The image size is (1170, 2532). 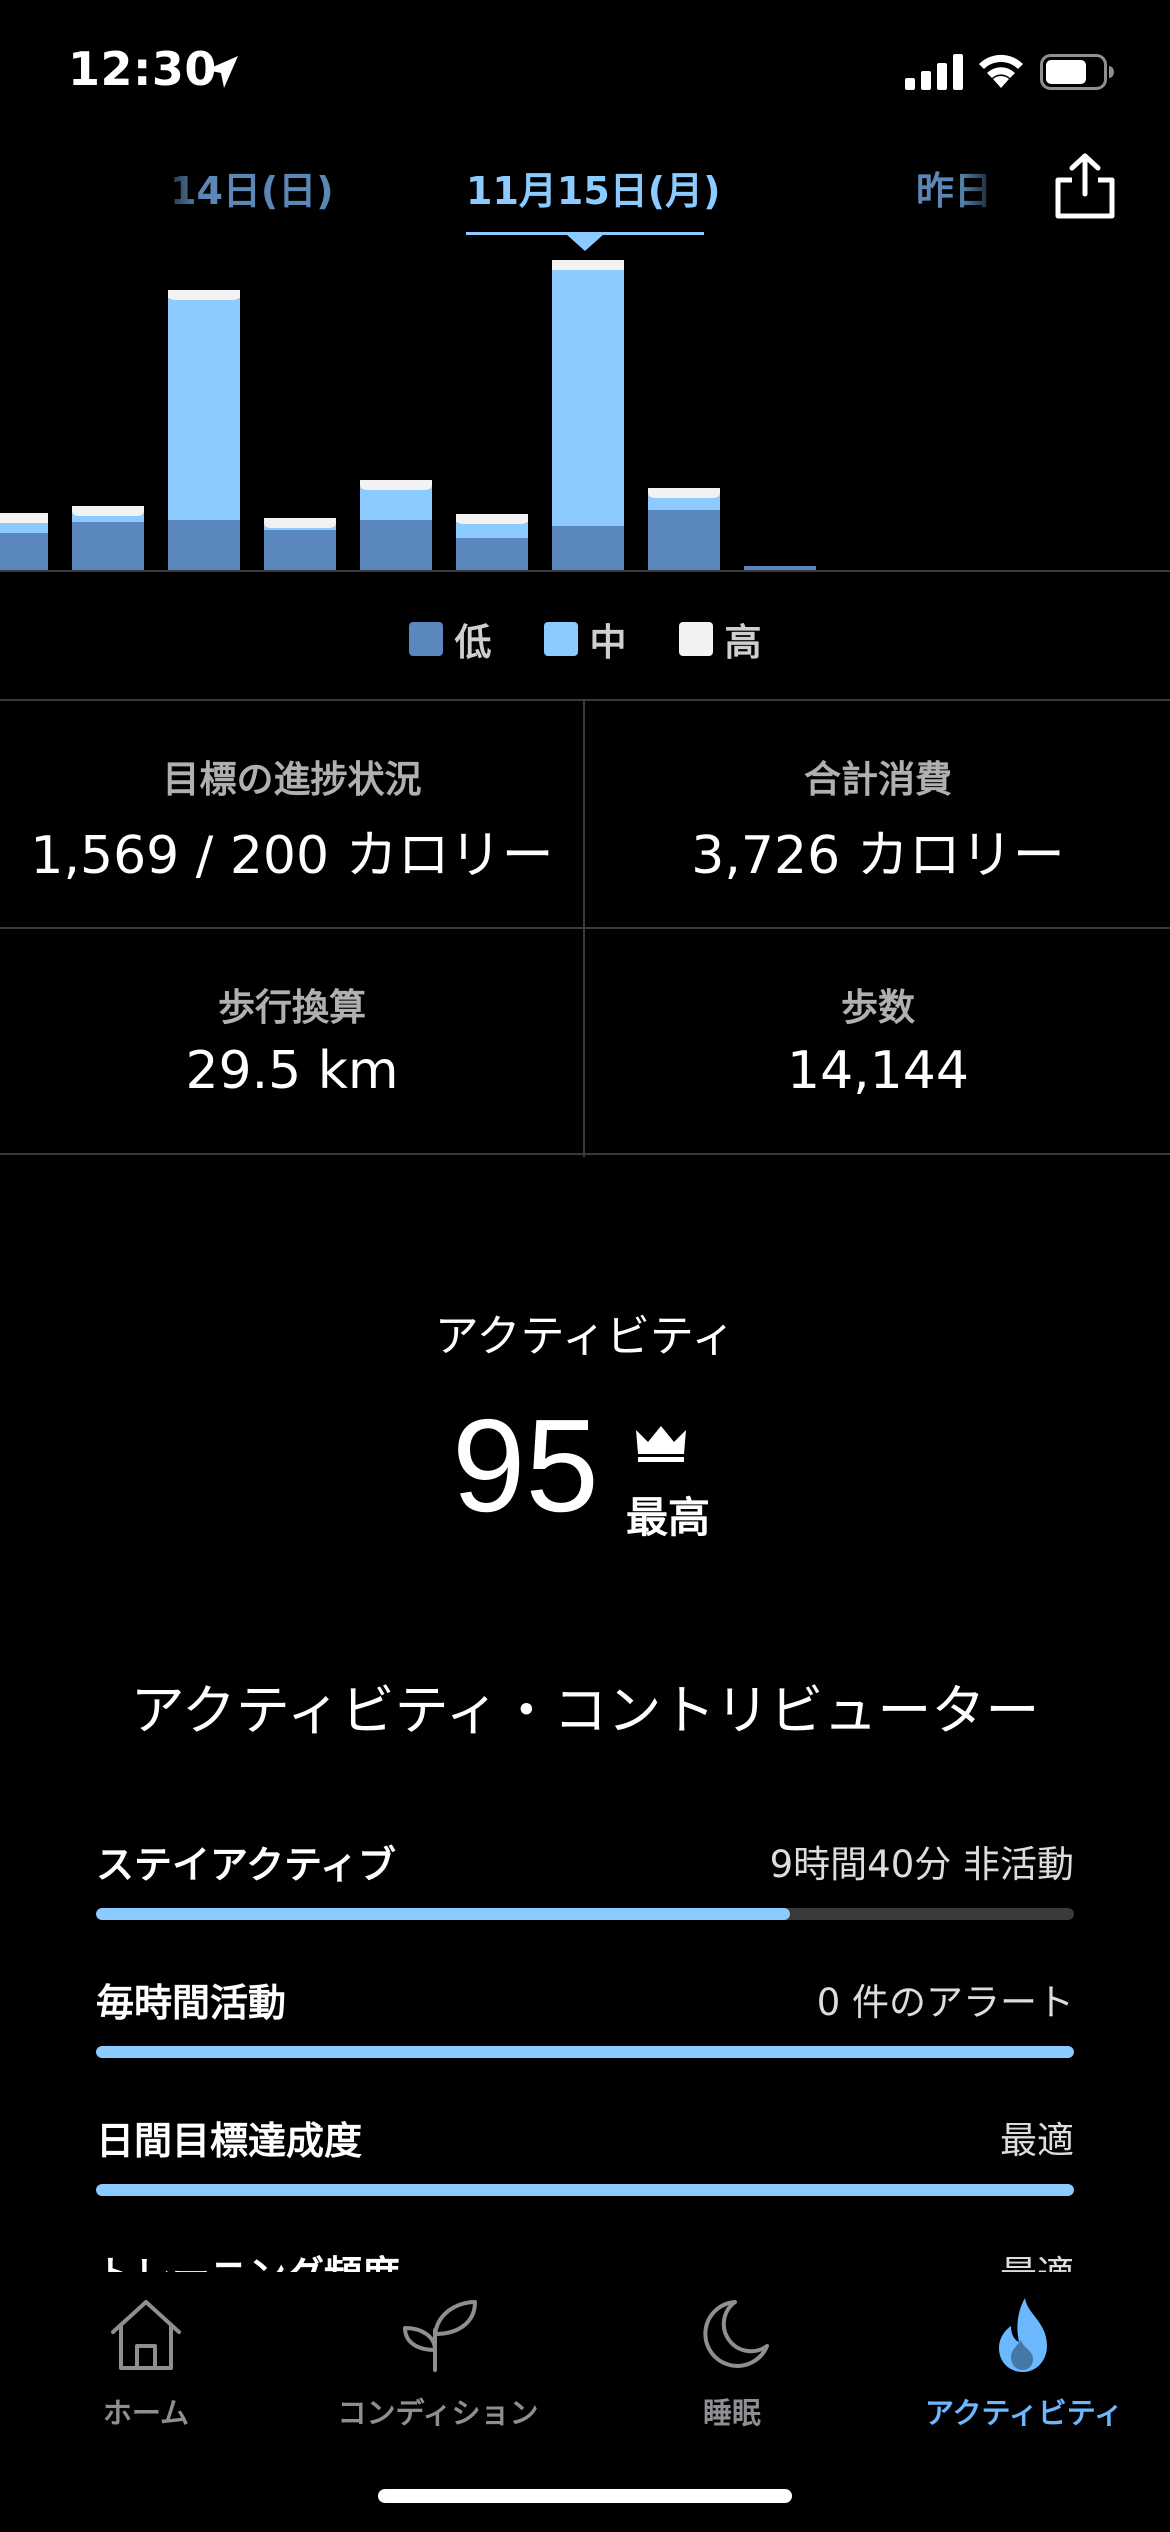 I want to click on contributor-value: 9時間40分 非活動, so click(x=921, y=1864).